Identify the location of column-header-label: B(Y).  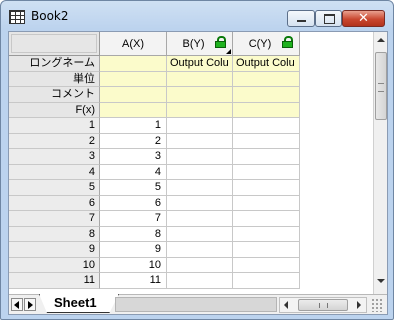
(193, 44).